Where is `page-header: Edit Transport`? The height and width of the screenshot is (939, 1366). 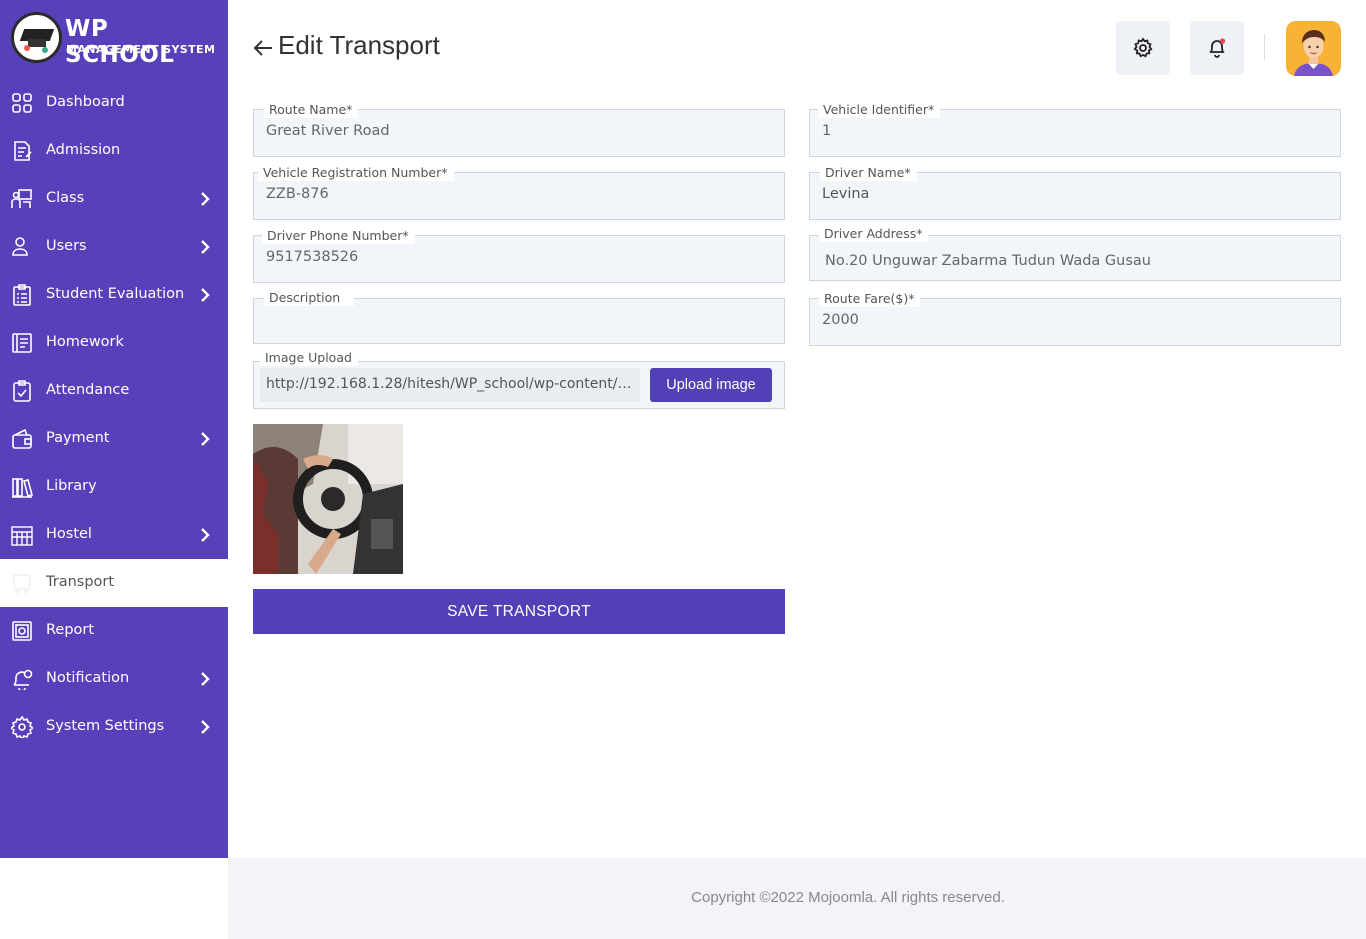 page-header: Edit Transport is located at coordinates (346, 45).